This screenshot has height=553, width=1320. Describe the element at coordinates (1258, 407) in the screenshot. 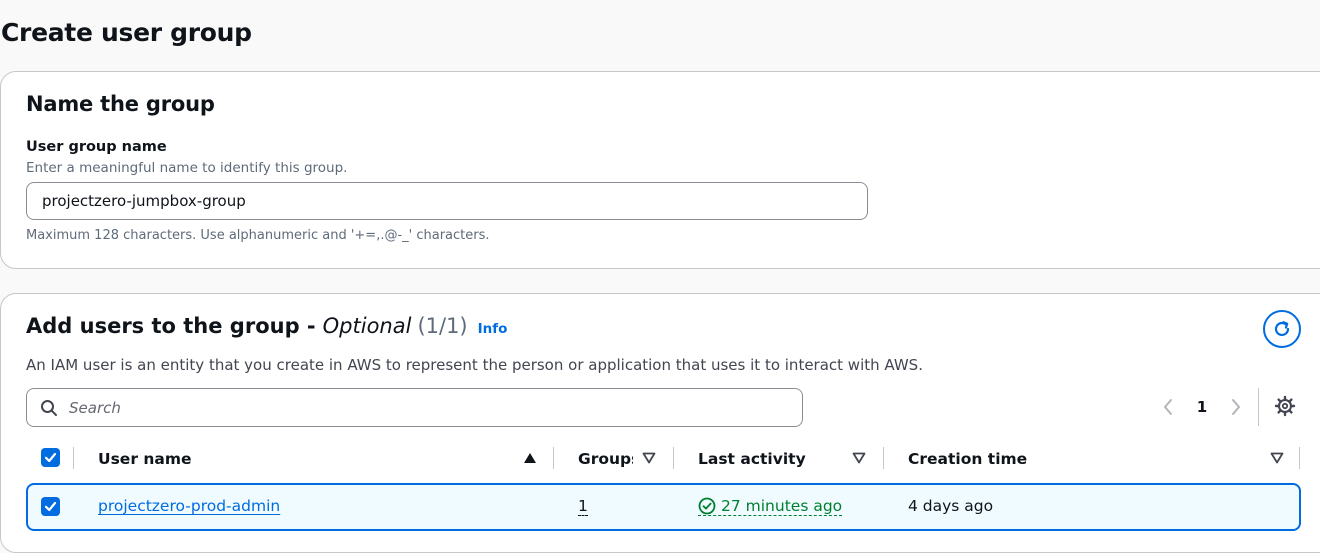

I see `pagination-divider` at that location.